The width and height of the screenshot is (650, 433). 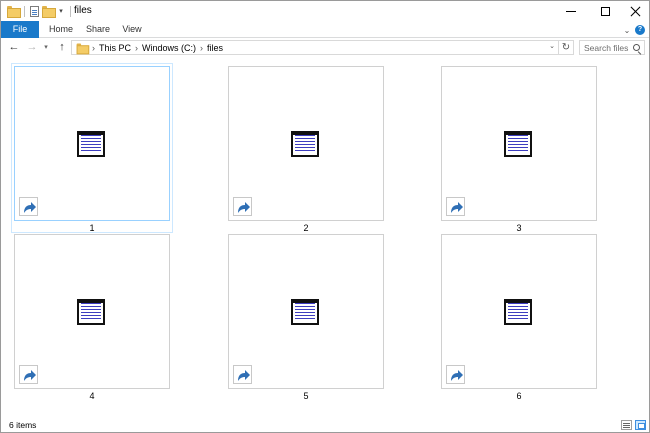 I want to click on new-folder-icon, so click(x=49, y=12).